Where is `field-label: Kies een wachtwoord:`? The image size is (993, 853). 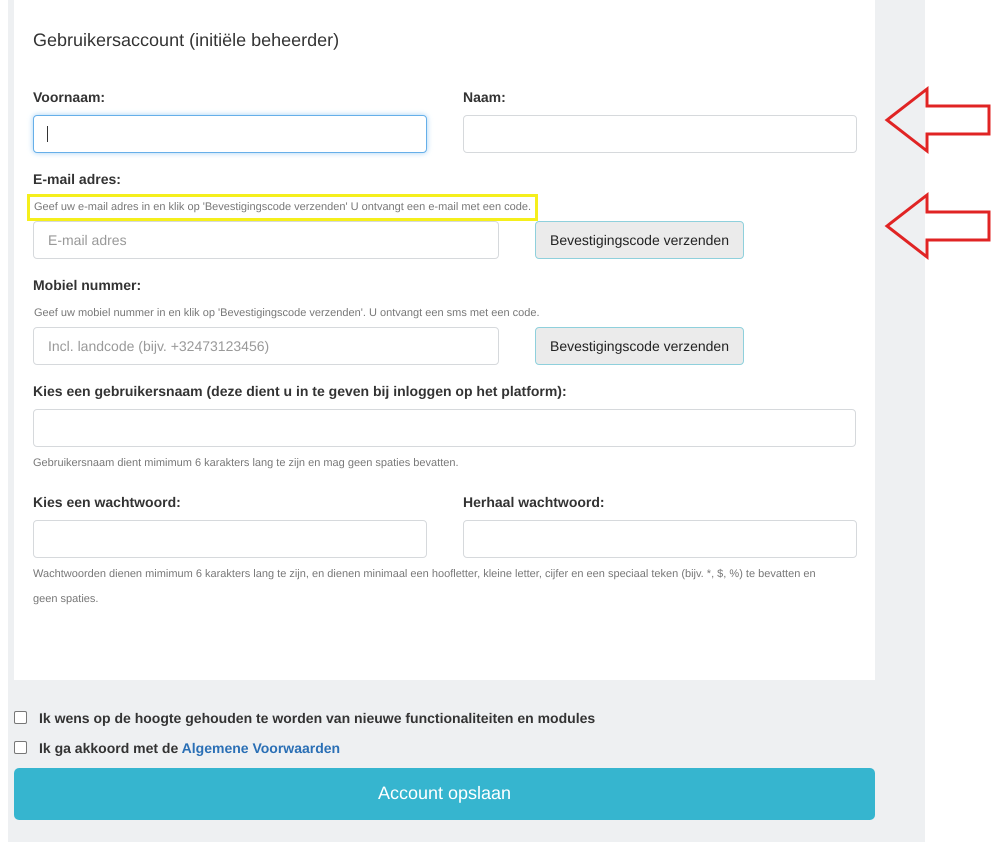 field-label: Kies een wachtwoord: is located at coordinates (107, 502).